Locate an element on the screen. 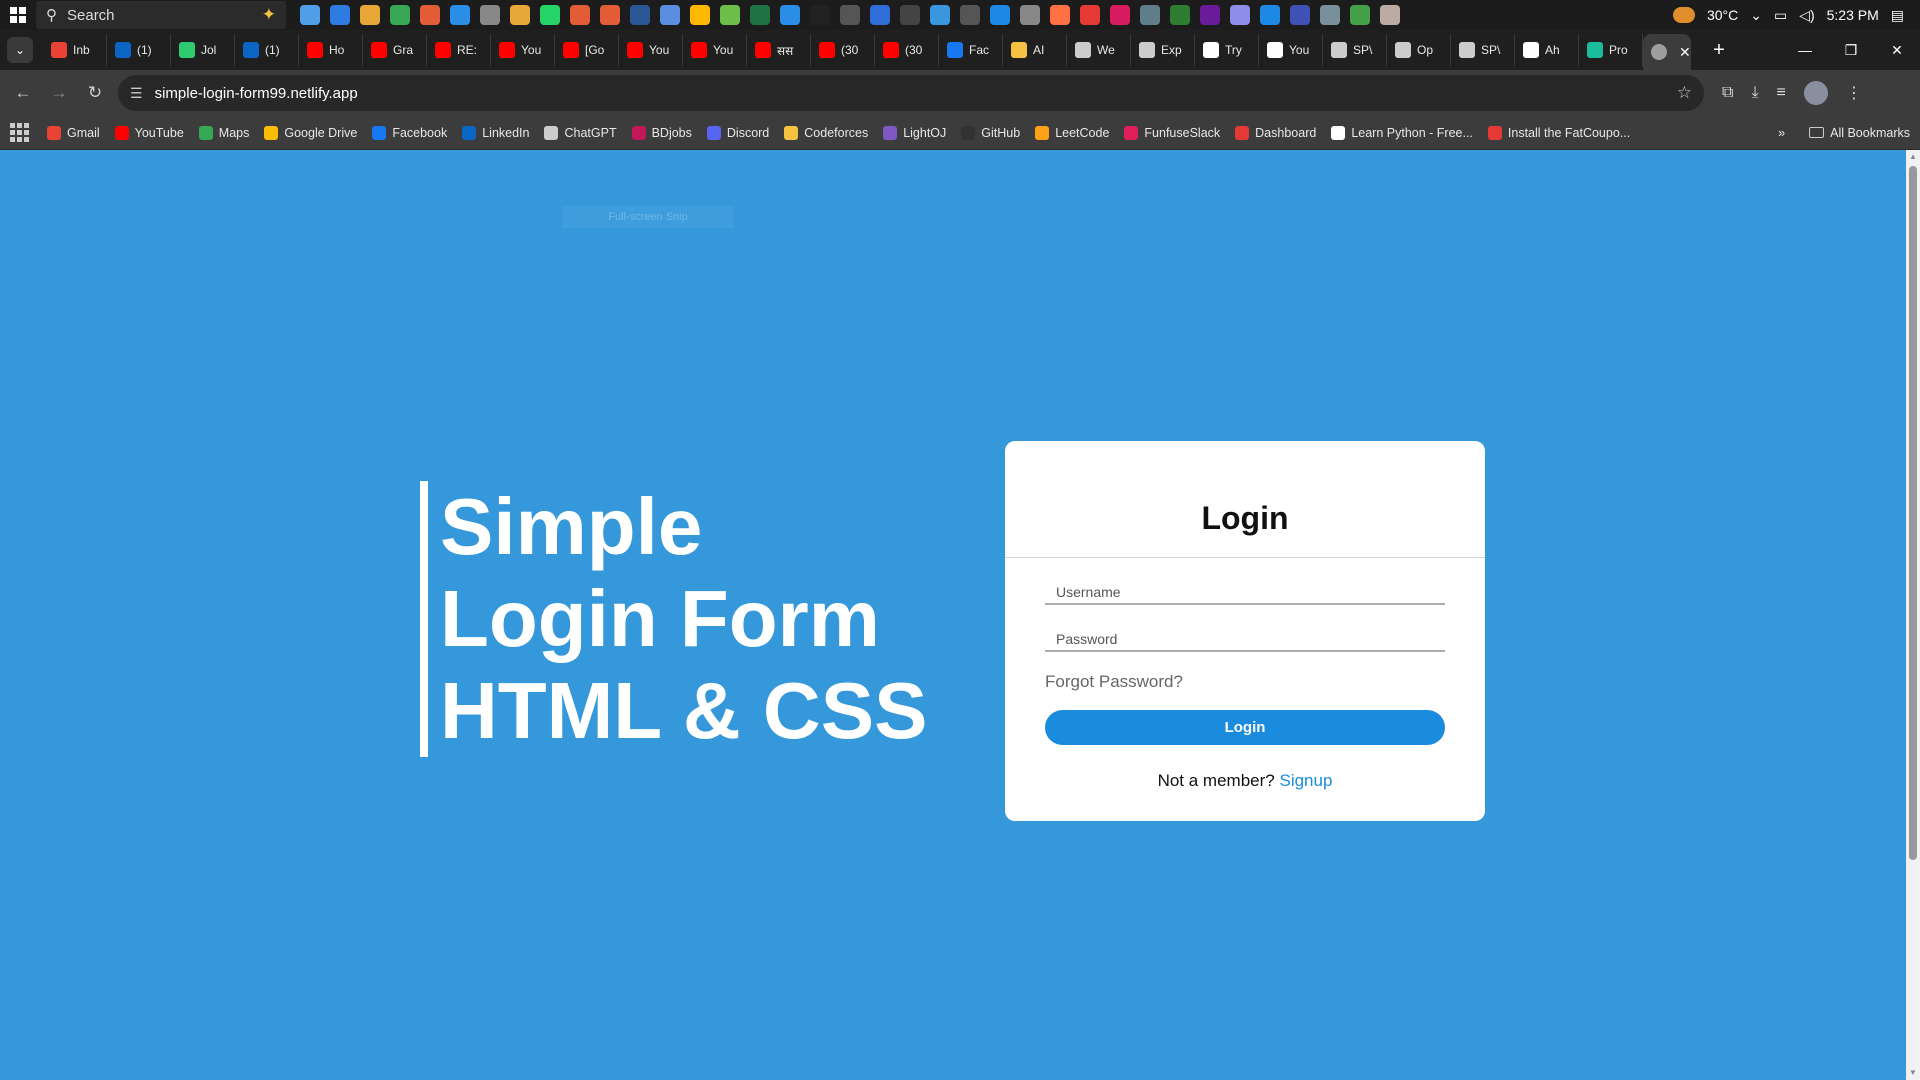  close-window-button: ✕ is located at coordinates (1897, 50).